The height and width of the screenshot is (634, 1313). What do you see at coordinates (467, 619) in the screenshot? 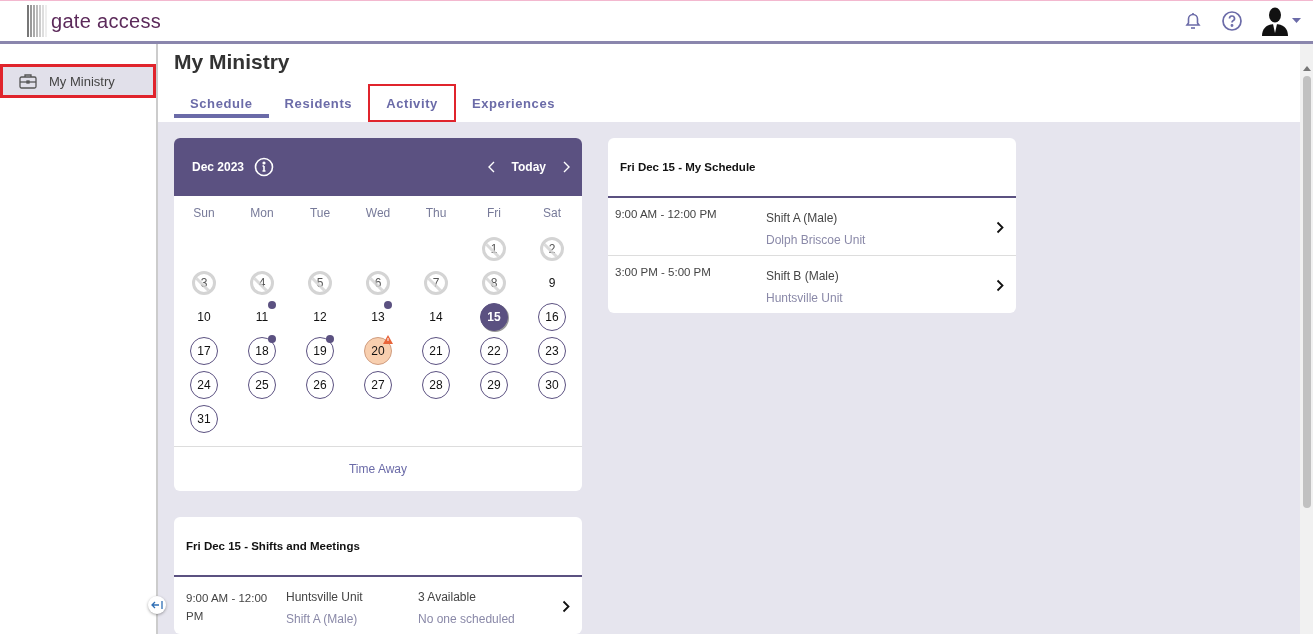
I see `scheduled-status: No one scheduled` at bounding box center [467, 619].